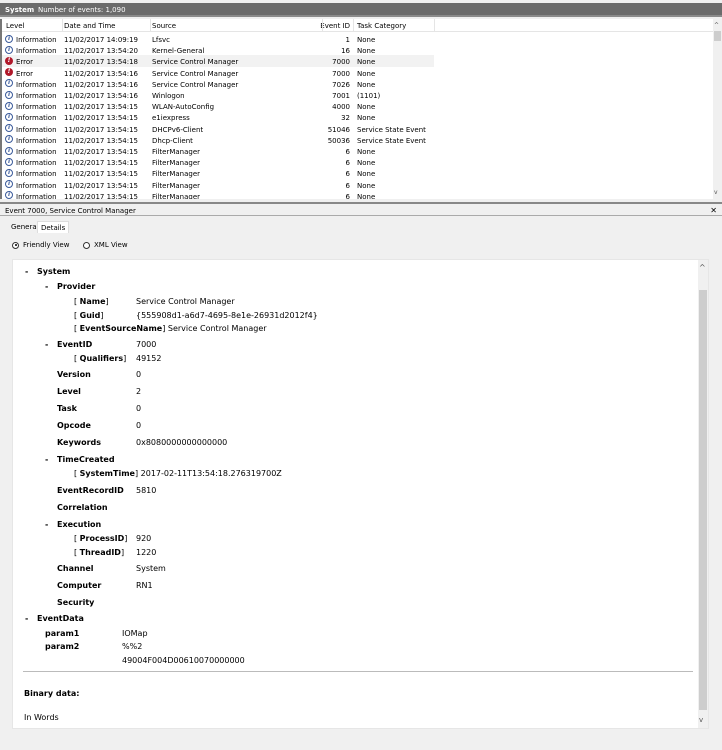  What do you see at coordinates (79, 524) in the screenshot?
I see `execution-node: Execution` at bounding box center [79, 524].